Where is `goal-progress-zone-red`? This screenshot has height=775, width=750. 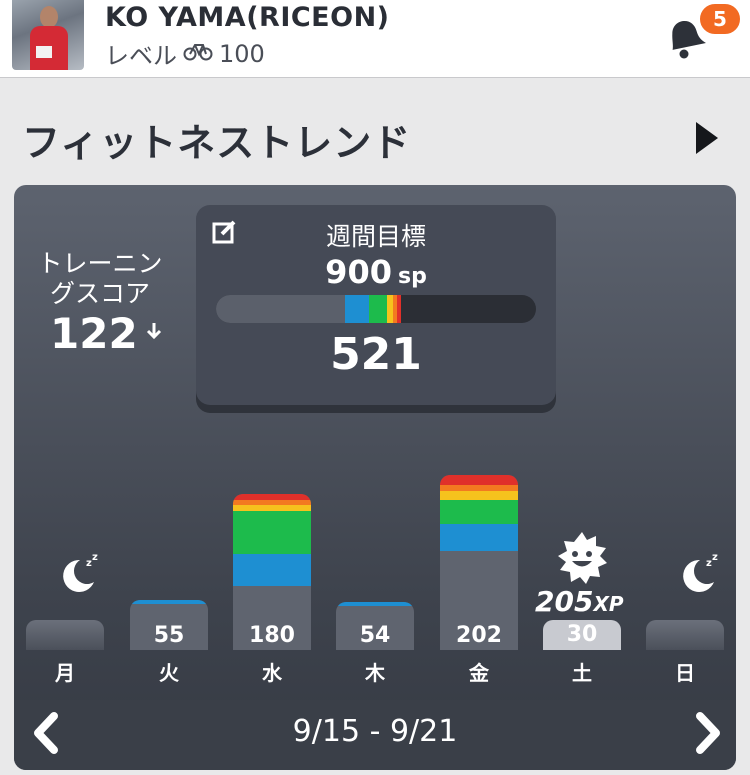 goal-progress-zone-red is located at coordinates (399, 309).